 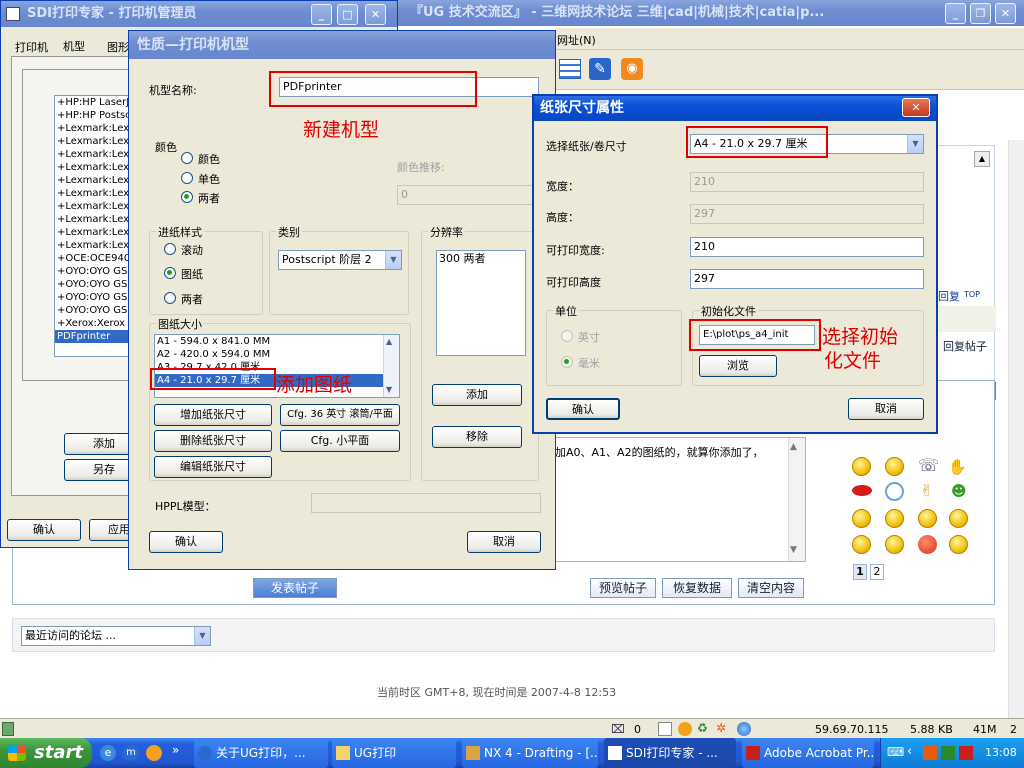 What do you see at coordinates (959, 491) in the screenshot?
I see `person-icon: ☻` at bounding box center [959, 491].